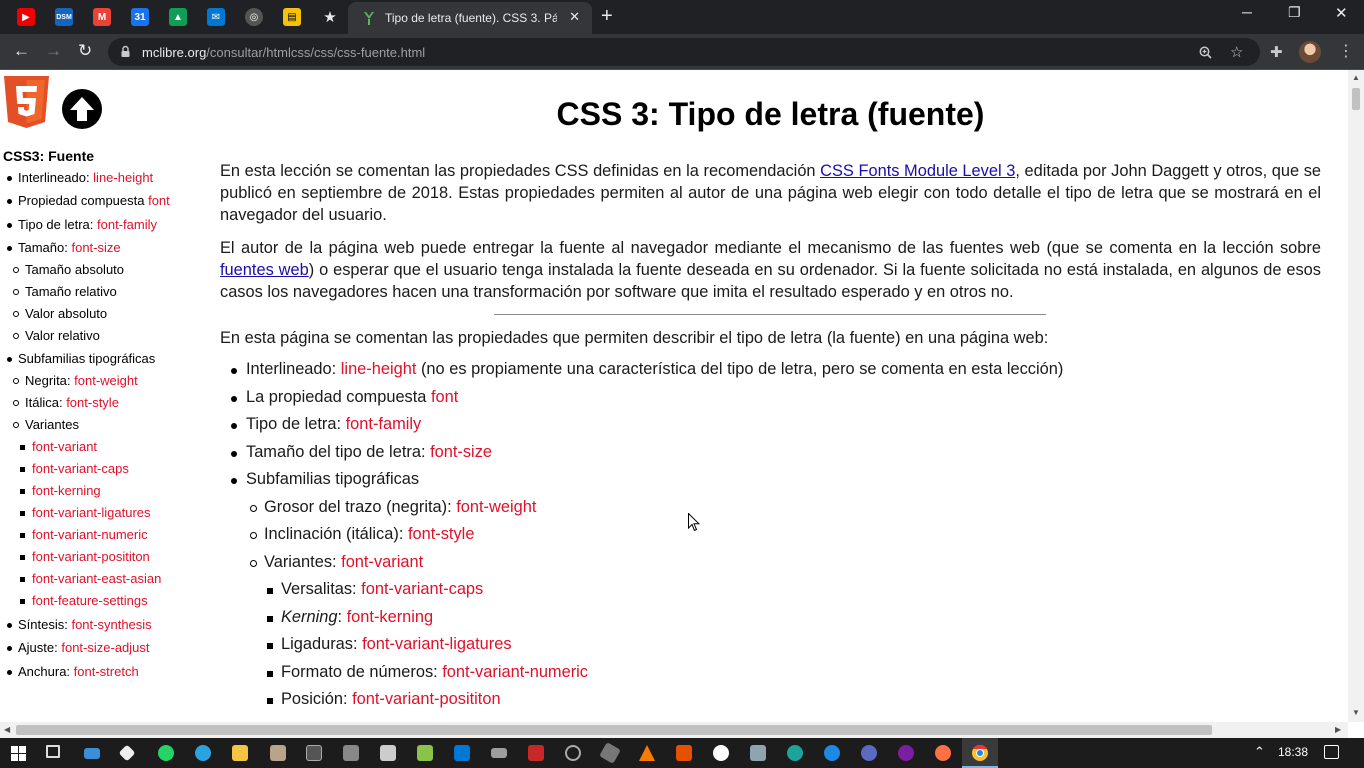 This screenshot has height=768, width=1364. What do you see at coordinates (60, 490) in the screenshot?
I see `sidebar-item-font-kerning: font-kerning` at bounding box center [60, 490].